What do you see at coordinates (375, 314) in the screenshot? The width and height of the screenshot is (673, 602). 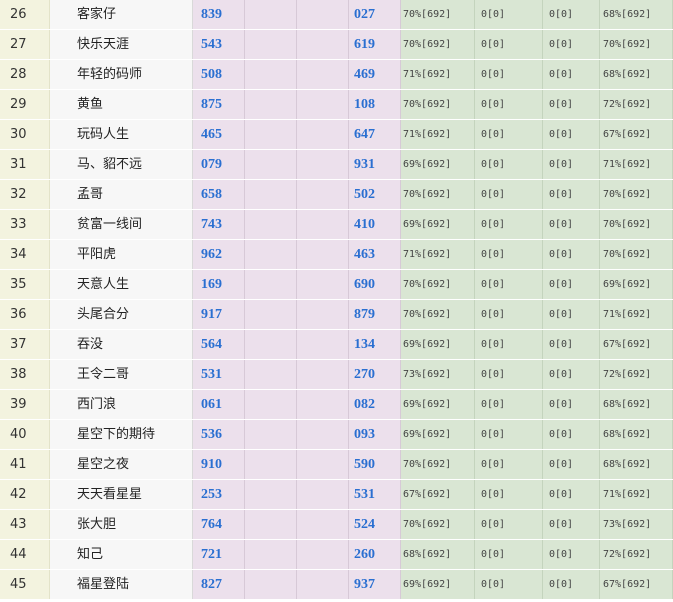 I see `second-number-cell: 879` at bounding box center [375, 314].